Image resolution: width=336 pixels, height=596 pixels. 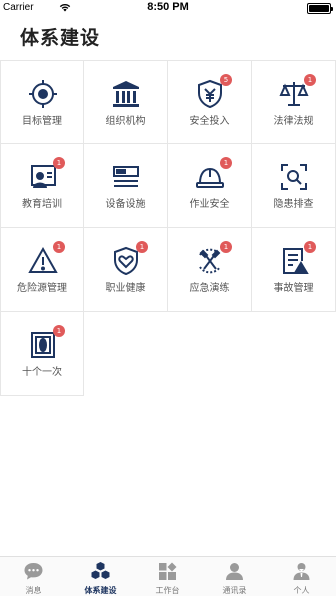 I want to click on contacts-icon, so click(x=234, y=571).